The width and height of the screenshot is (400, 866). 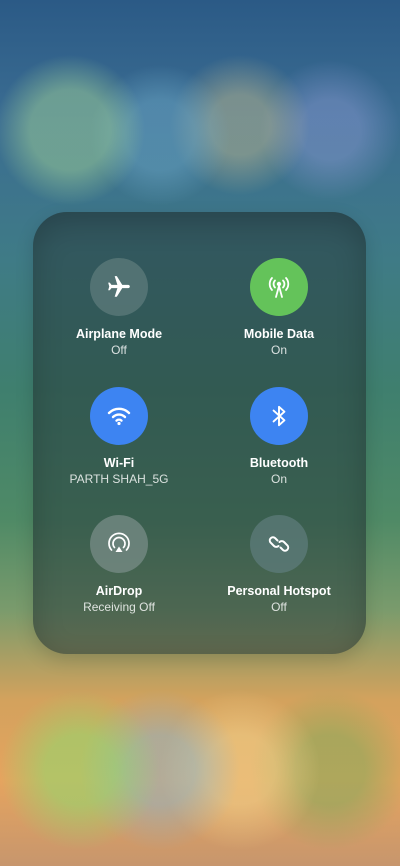 I want to click on airdrop-button, so click(x=119, y=544).